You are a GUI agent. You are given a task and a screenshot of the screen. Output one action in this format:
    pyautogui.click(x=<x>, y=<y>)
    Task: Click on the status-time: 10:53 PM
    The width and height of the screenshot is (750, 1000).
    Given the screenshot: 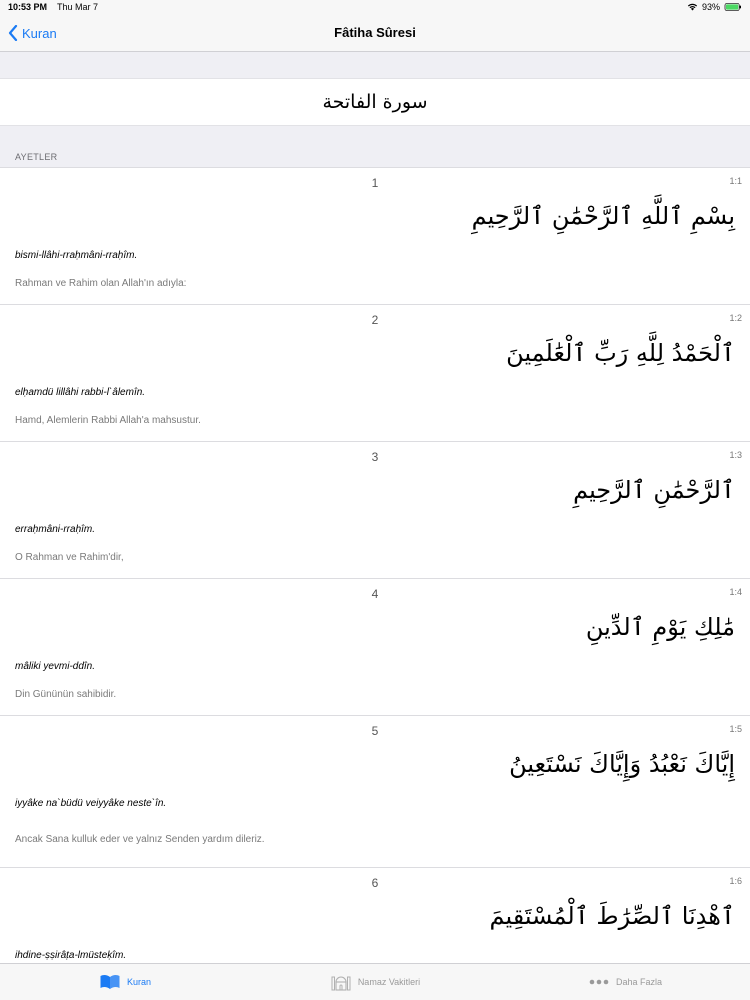 What is the action you would take?
    pyautogui.click(x=28, y=7)
    